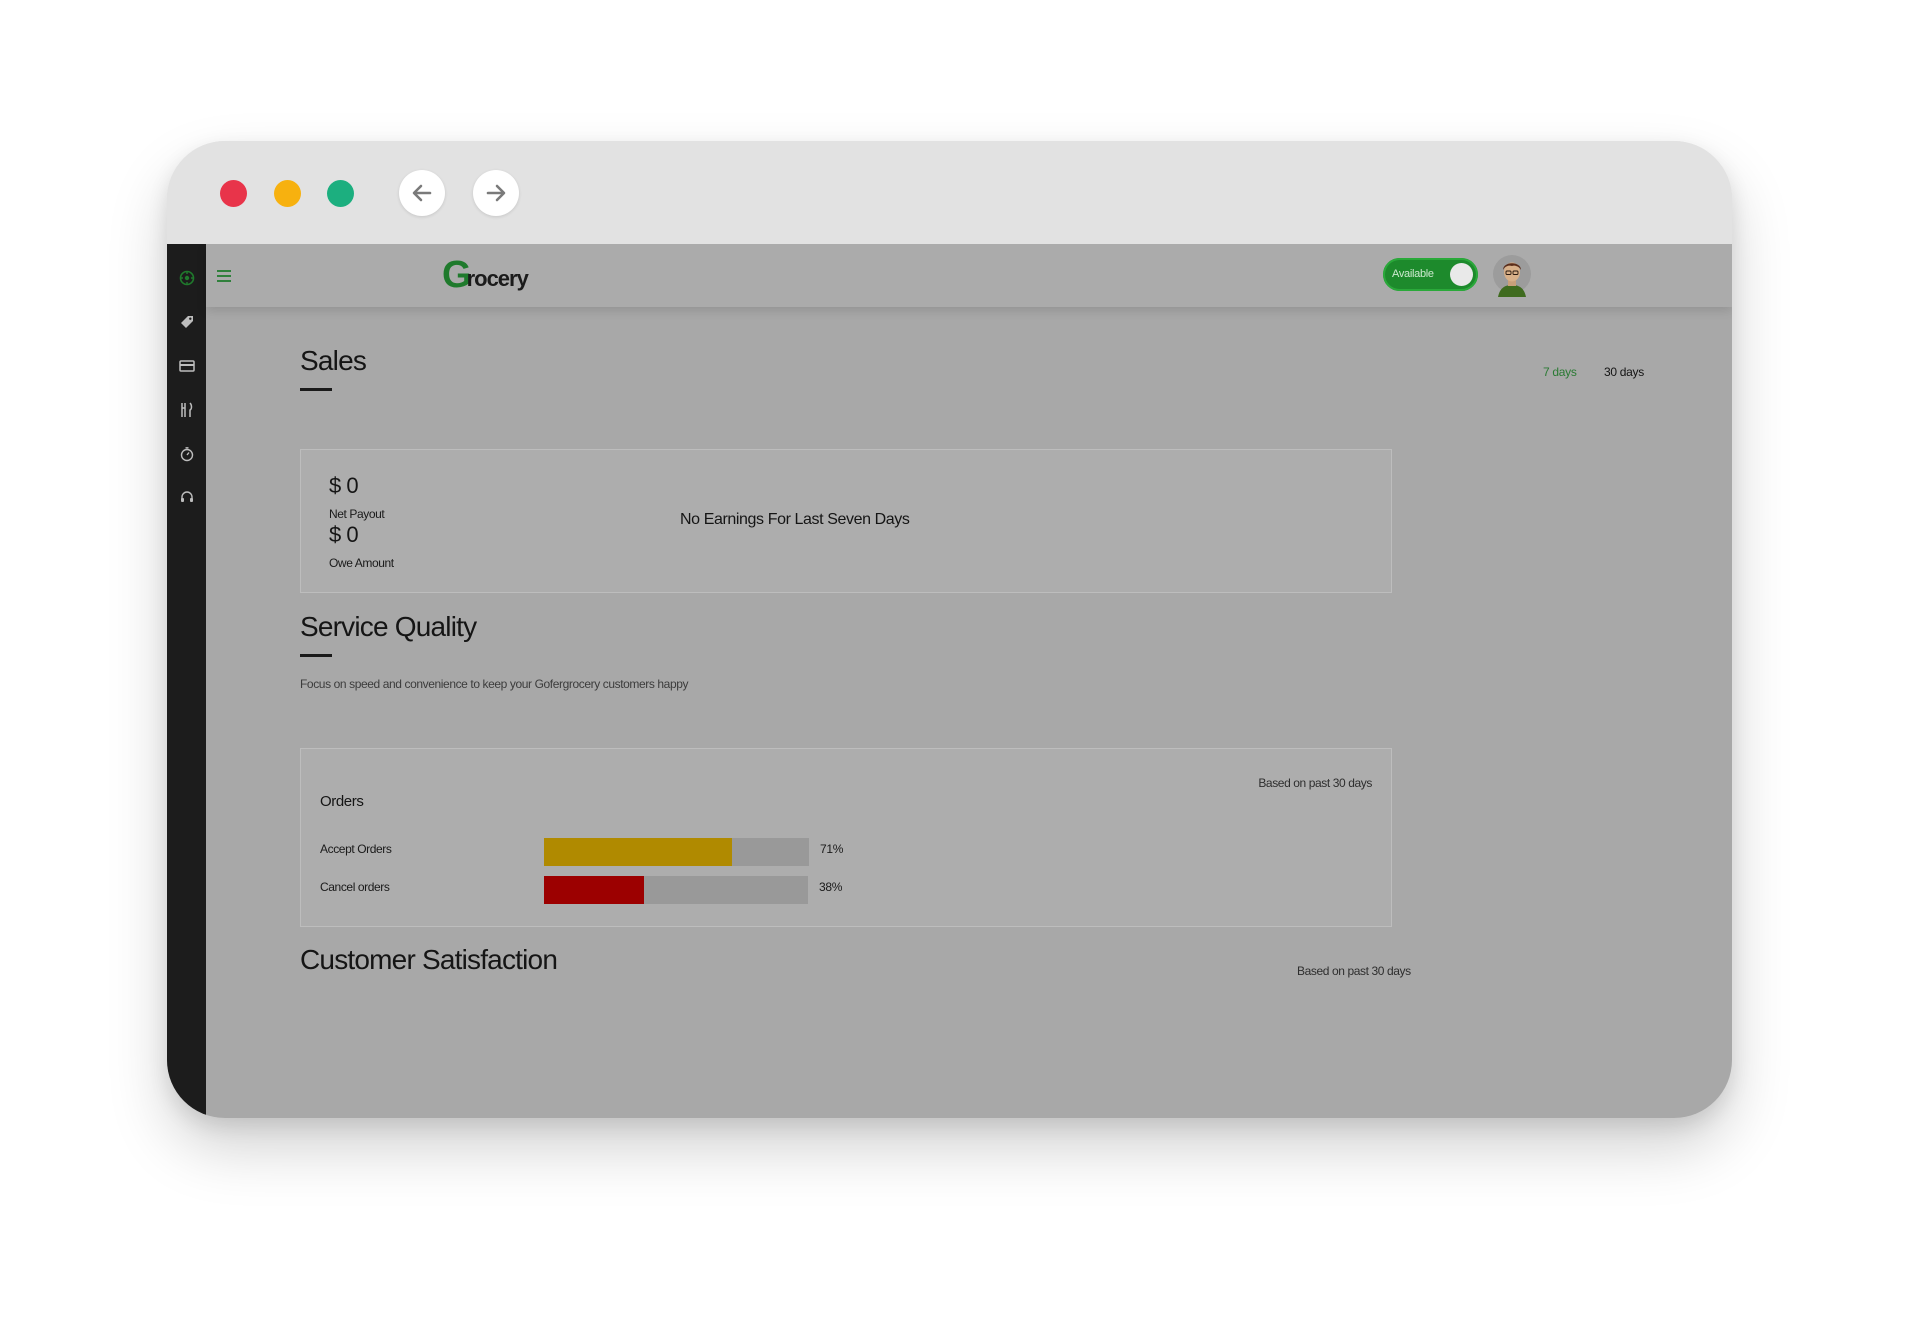  Describe the element at coordinates (388, 626) in the screenshot. I see `service-quality-title: Service Quality` at that location.